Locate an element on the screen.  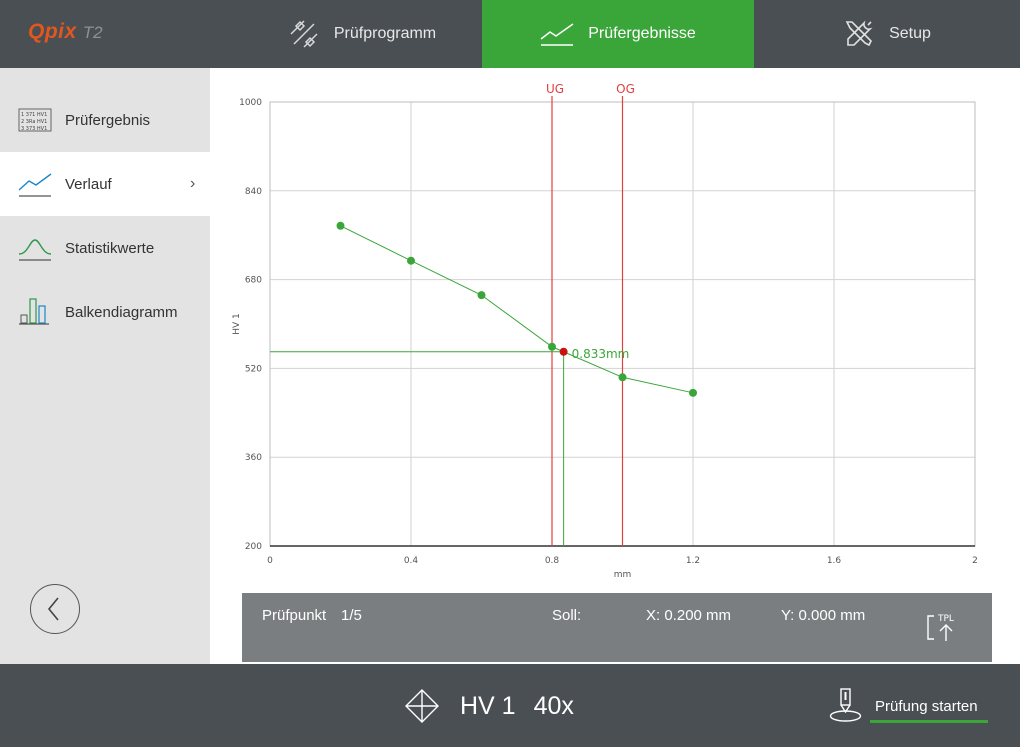
svg-text: TPL is located at coordinates (945, 619).